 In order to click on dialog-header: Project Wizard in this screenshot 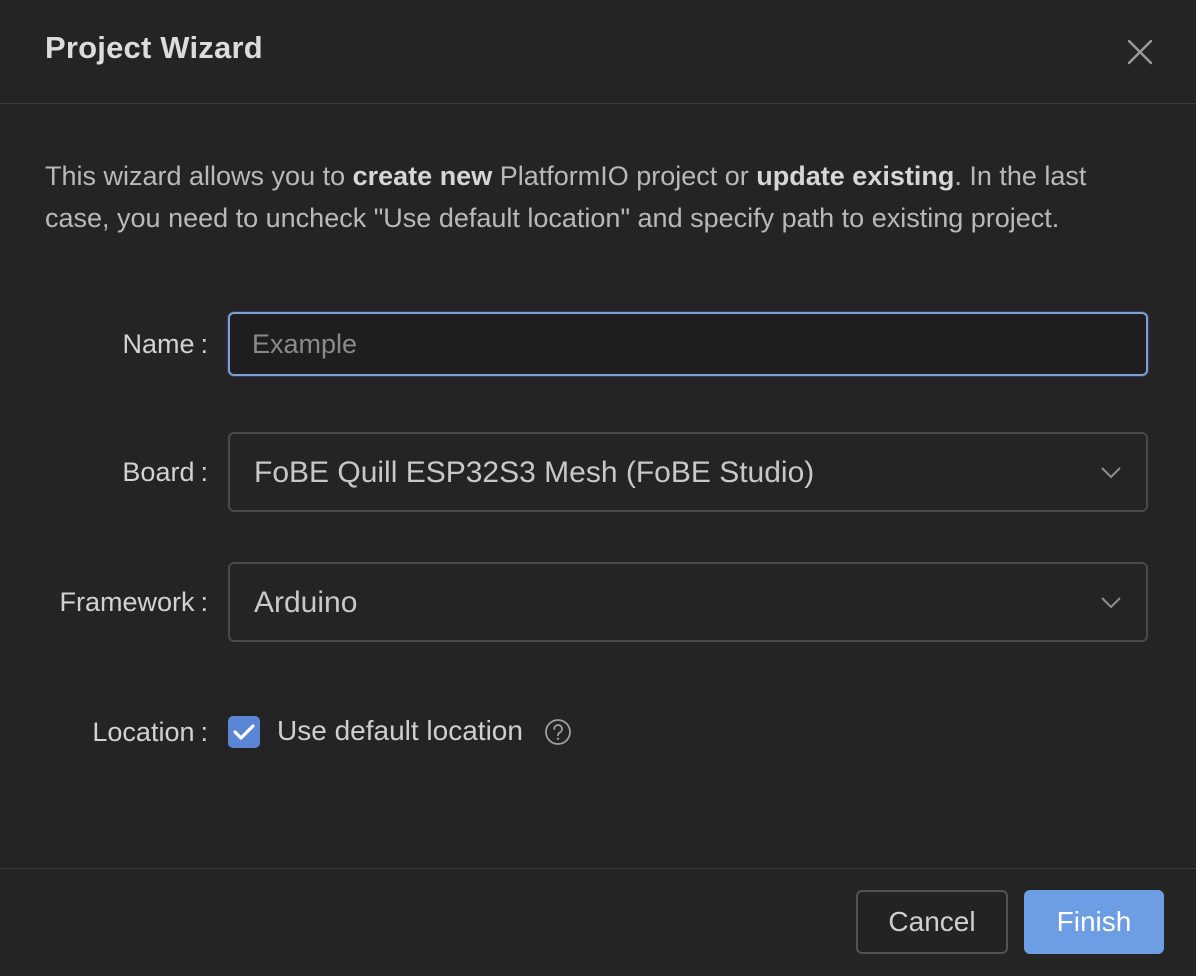, I will do `click(598, 52)`.